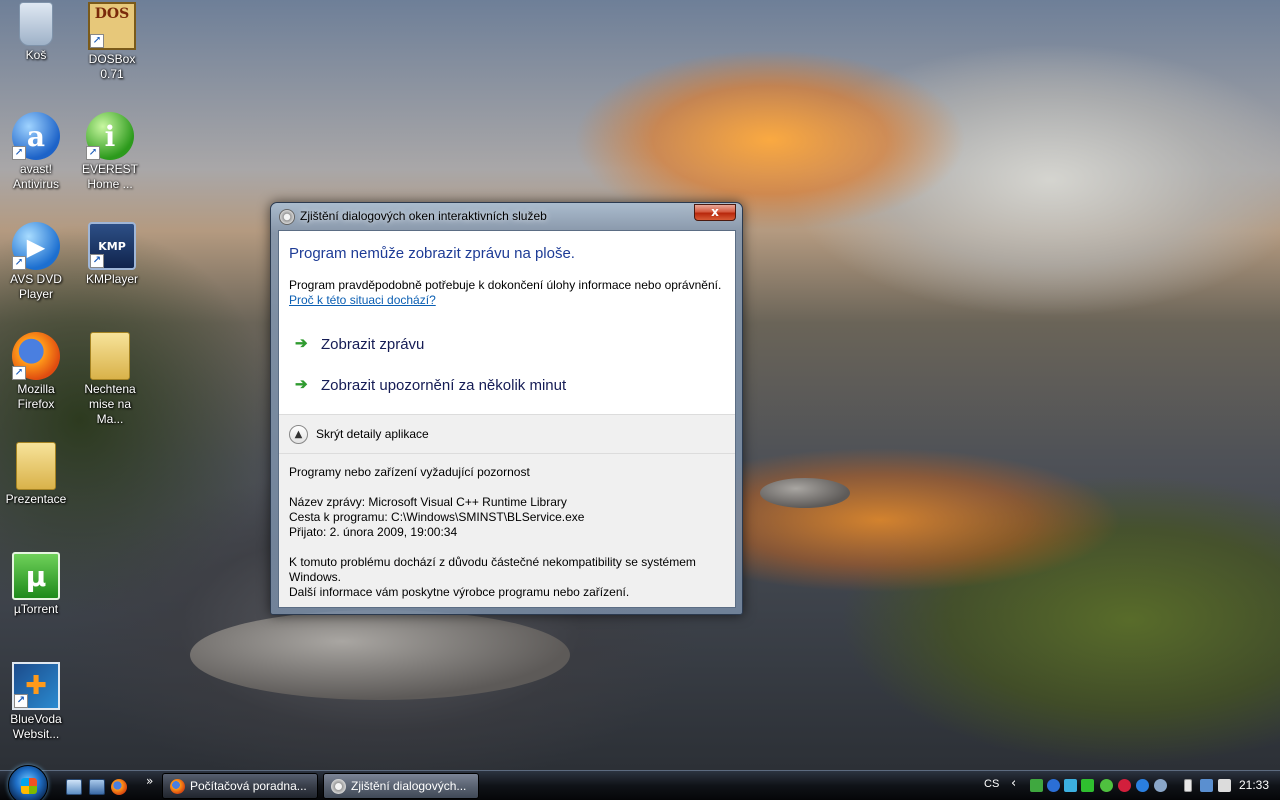 Image resolution: width=1280 pixels, height=800 pixels. I want to click on command-link-remind-later: ➔ Zobrazit upozornění za několik minut, so click(430, 385).